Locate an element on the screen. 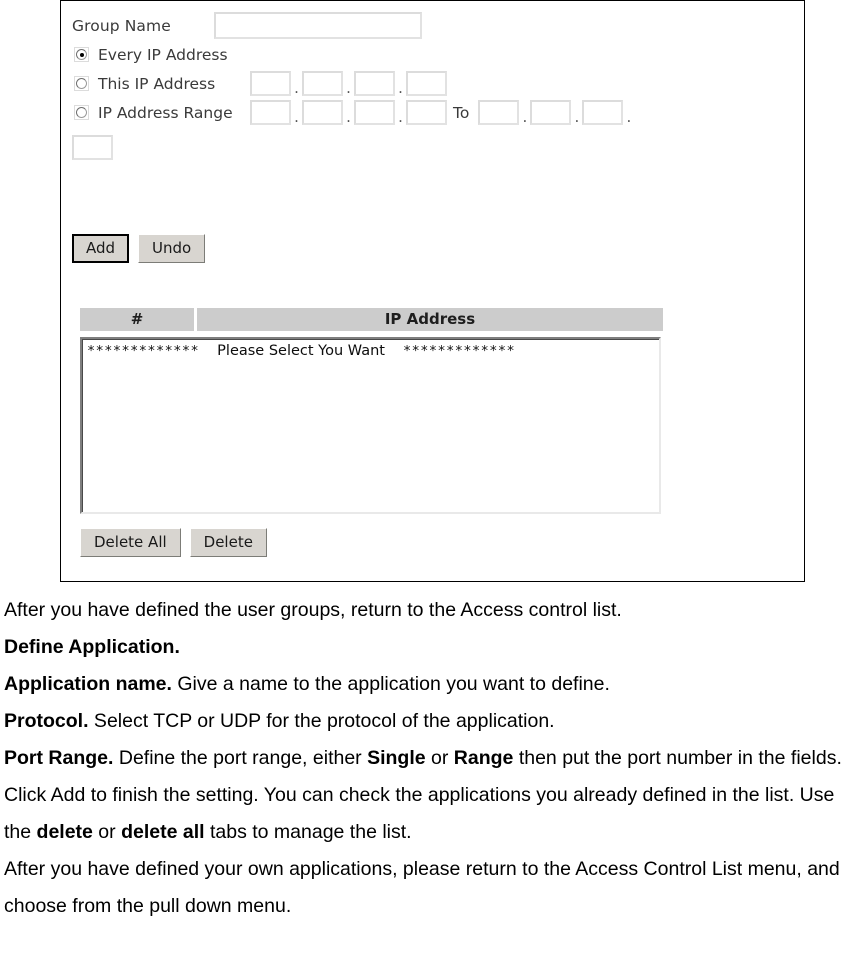 This screenshot has height=963, width=864. radio-row-ip-range: IP Address Range . . . To . . . is located at coordinates (434, 112).